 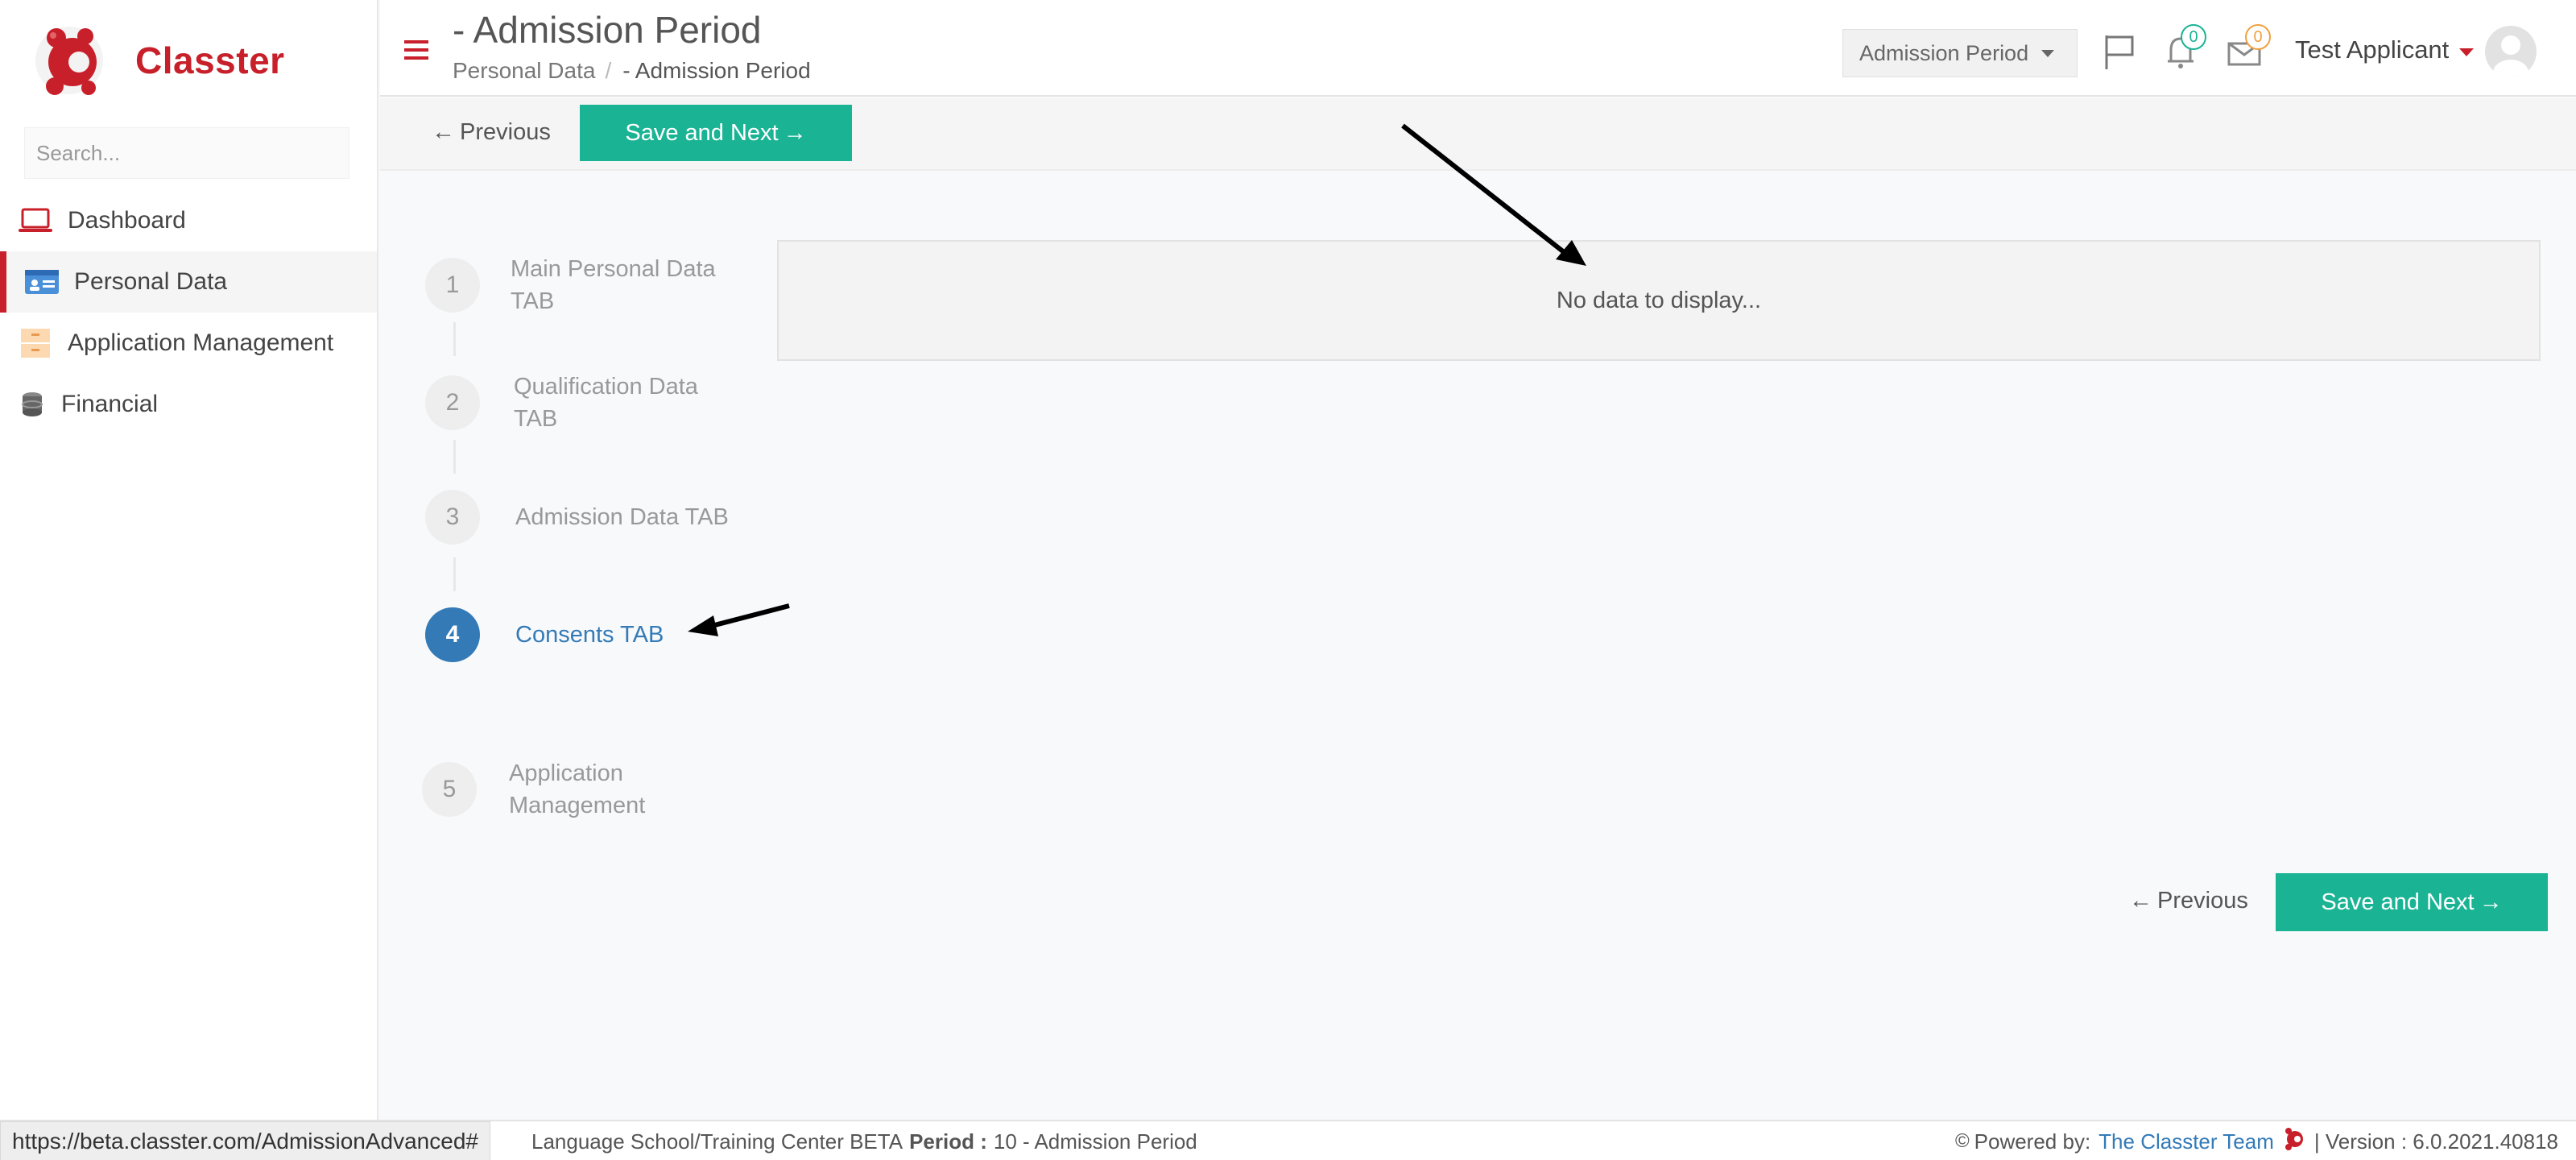 I want to click on id-card-icon, so click(x=42, y=282).